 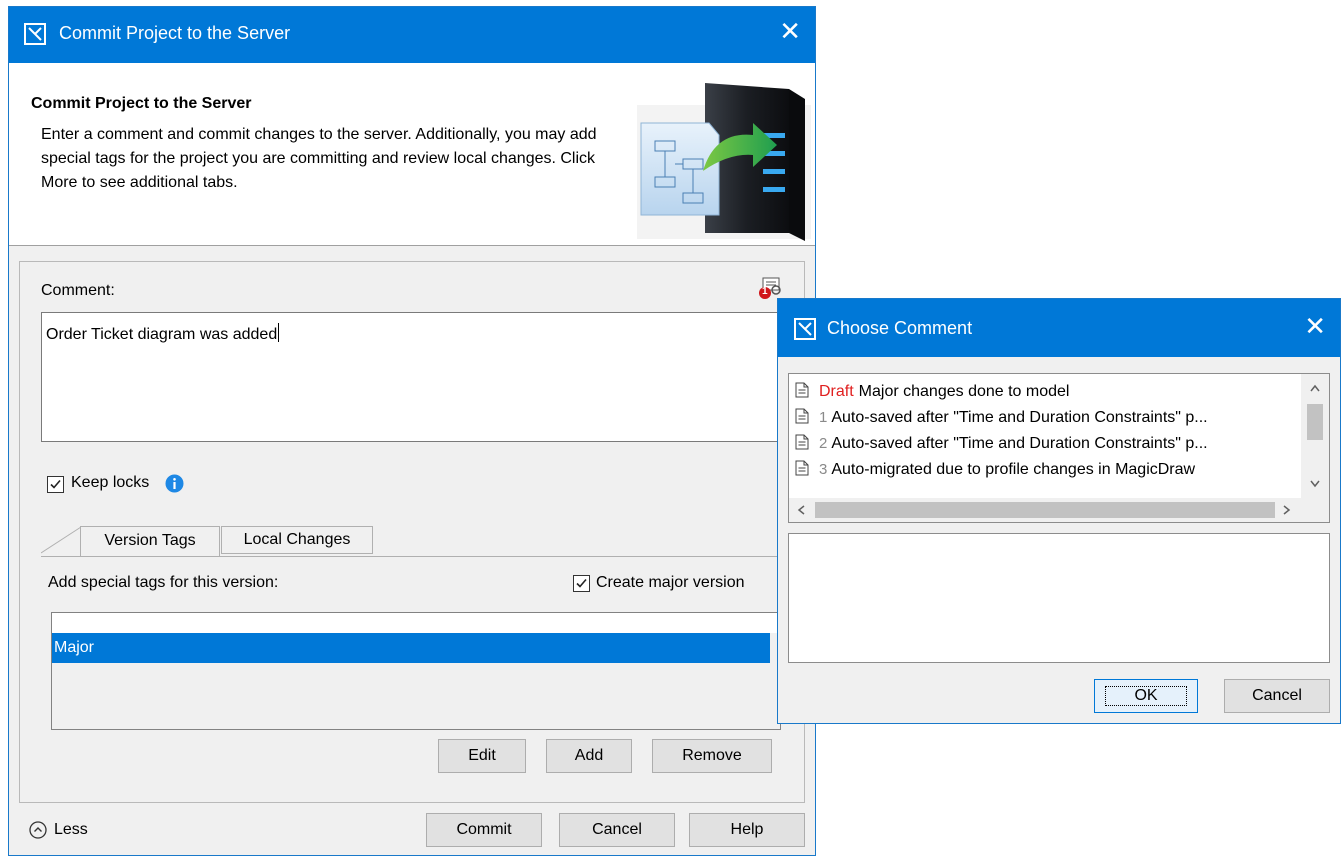 What do you see at coordinates (279, 332) in the screenshot?
I see `text-cursor` at bounding box center [279, 332].